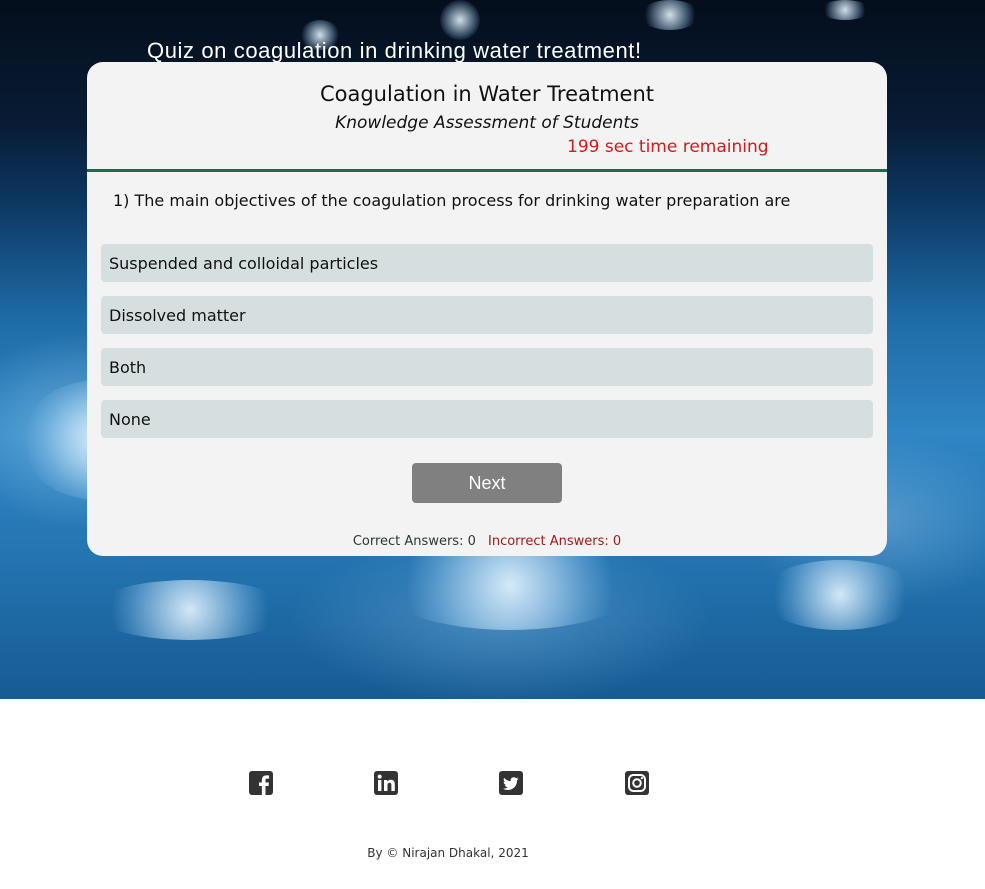 This screenshot has height=889, width=985. I want to click on facebook-icon, so click(261, 783).